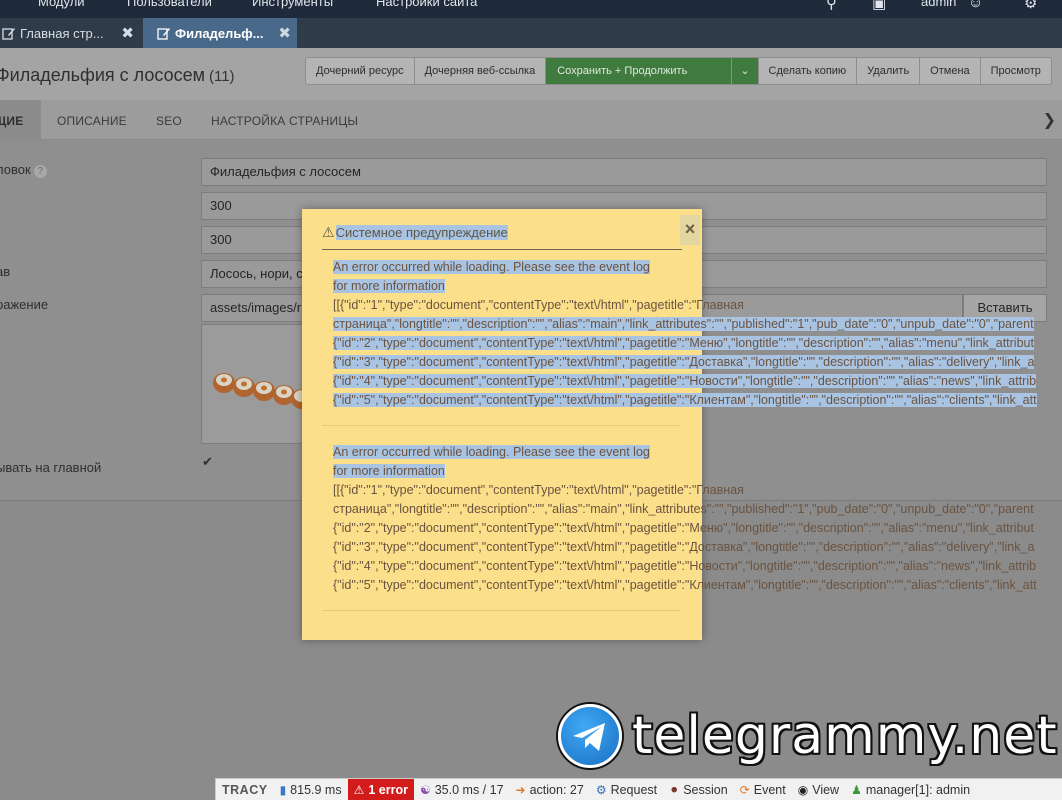 The image size is (1062, 800). Describe the element at coordinates (1030, 6) in the screenshot. I see `gear-icon: ⚙` at that location.